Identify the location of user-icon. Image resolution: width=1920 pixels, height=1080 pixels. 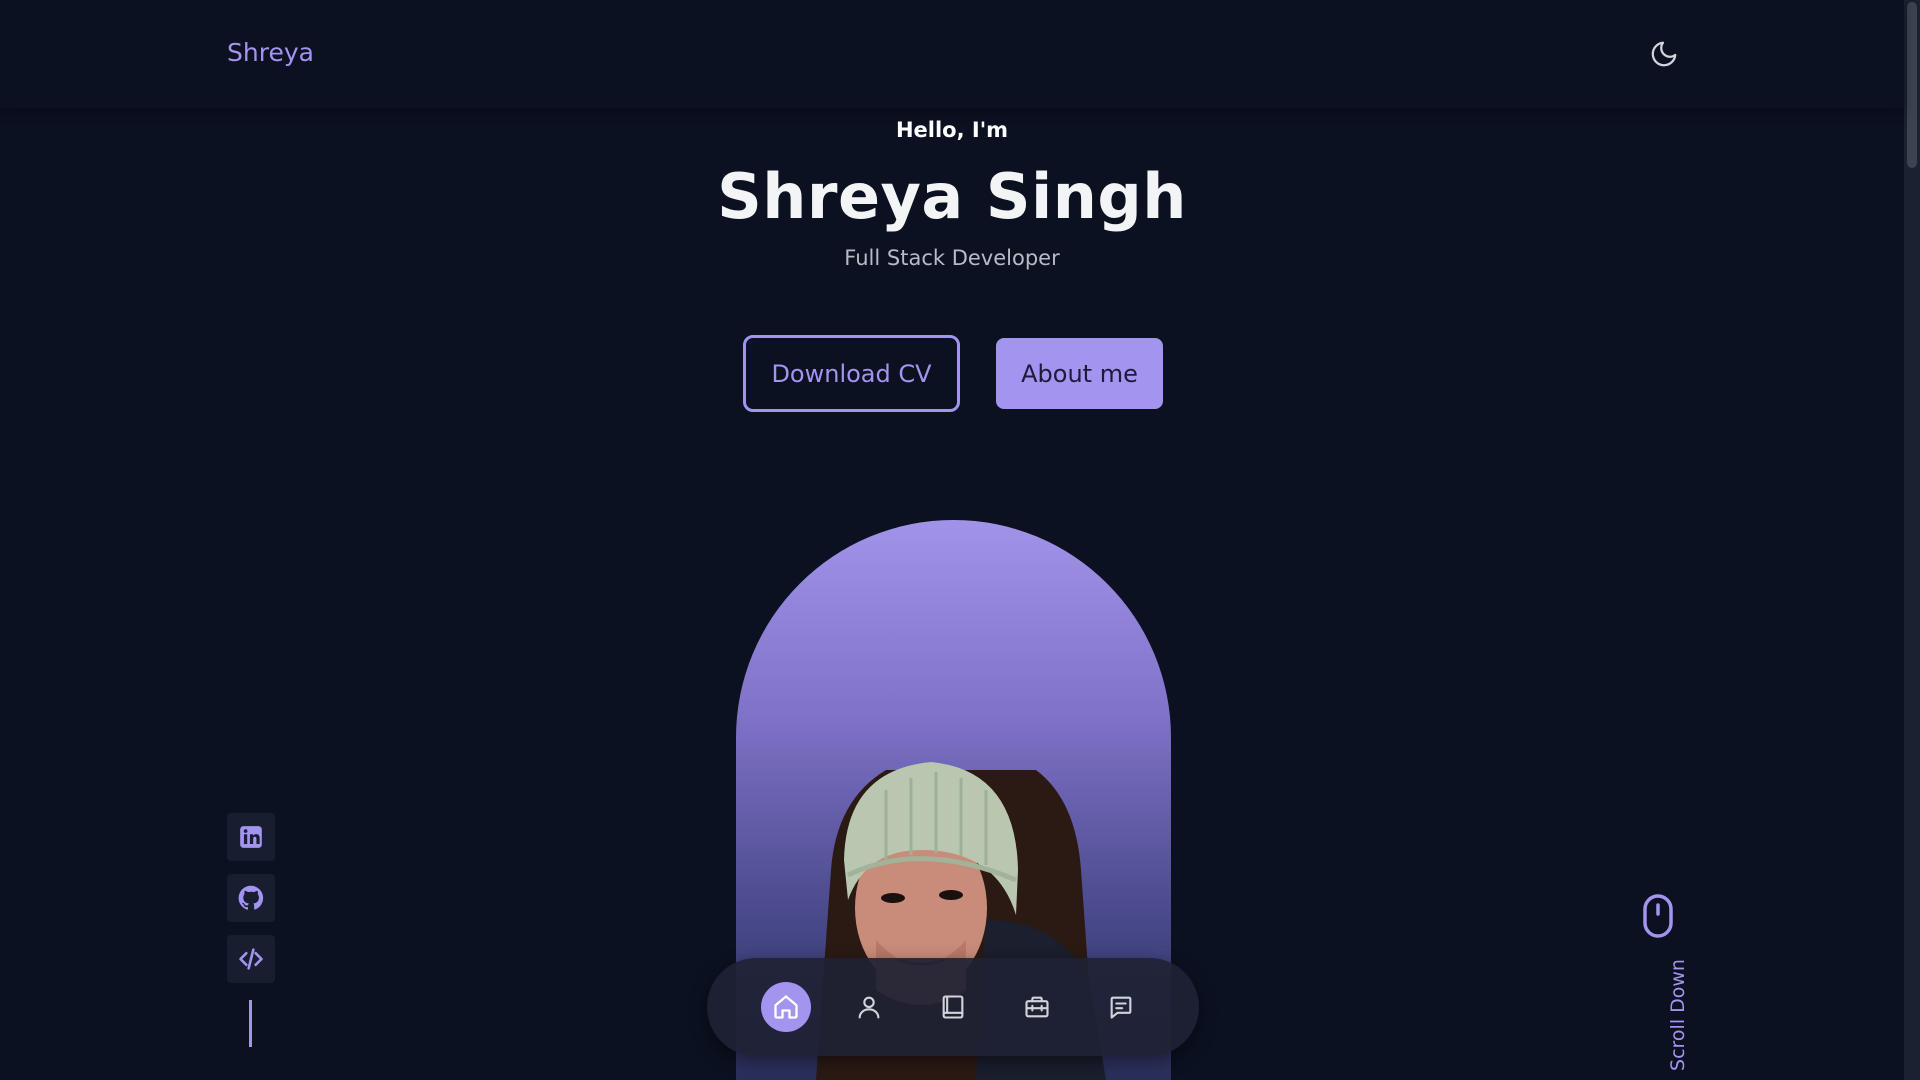
(869, 1007).